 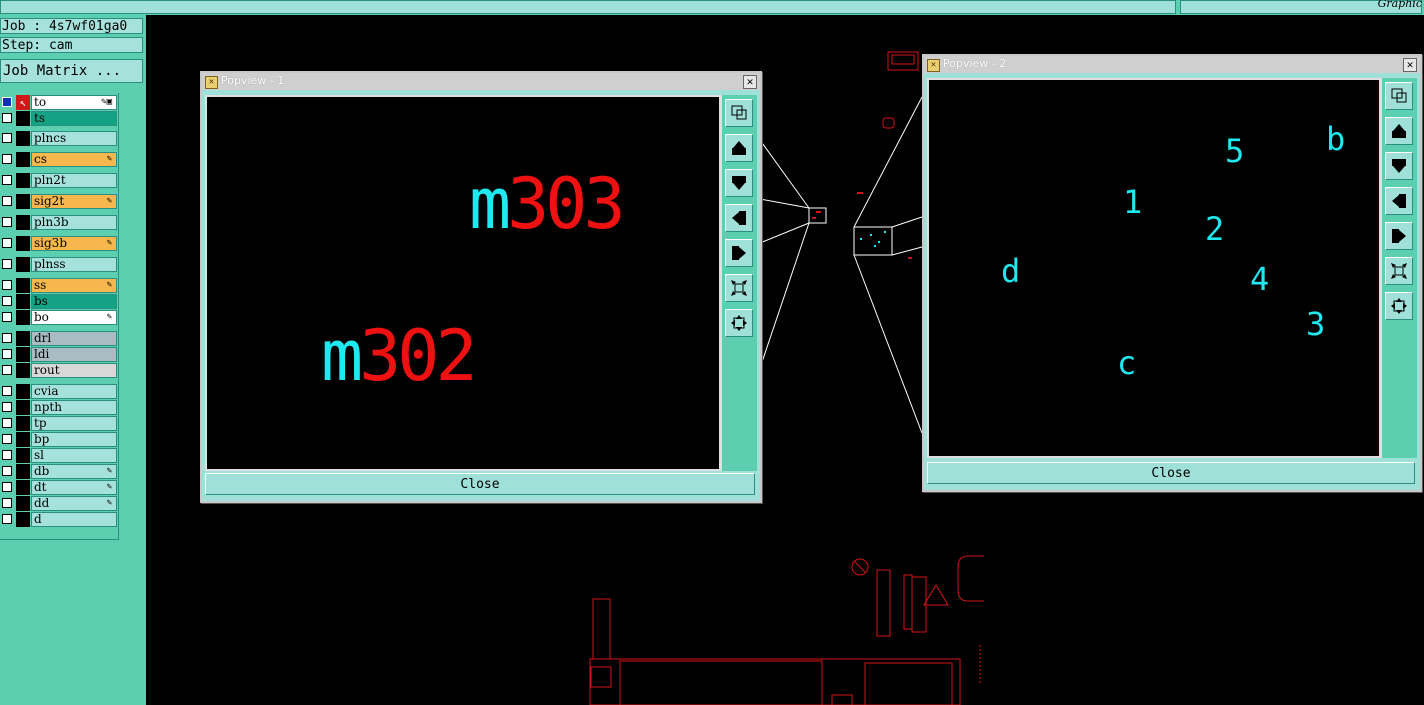 I want to click on layer-row-ldi: ldi, so click(x=58, y=354).